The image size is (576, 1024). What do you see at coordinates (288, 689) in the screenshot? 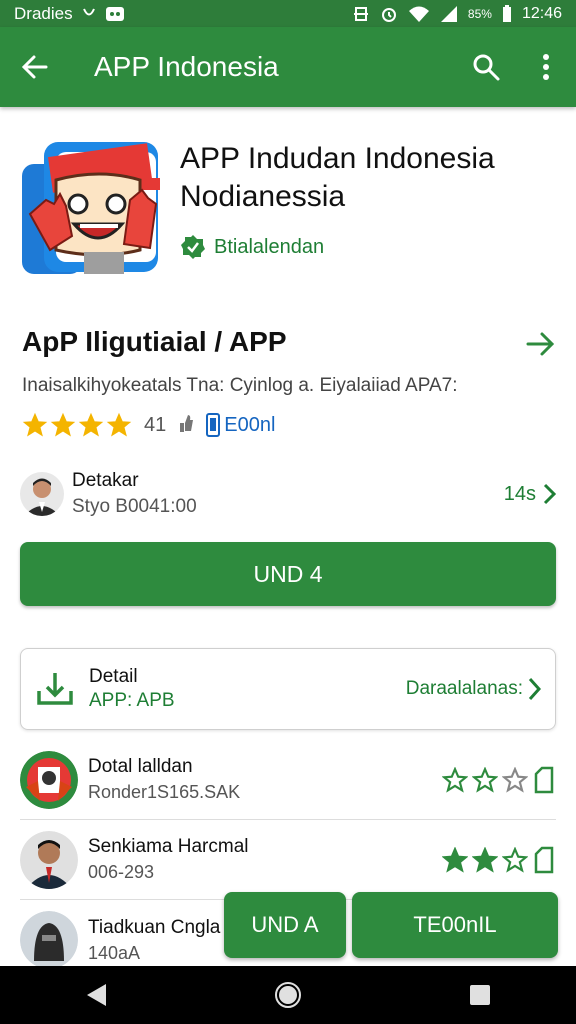
I see `detail-card: Detail APP: APB Daraalalanas:` at bounding box center [288, 689].